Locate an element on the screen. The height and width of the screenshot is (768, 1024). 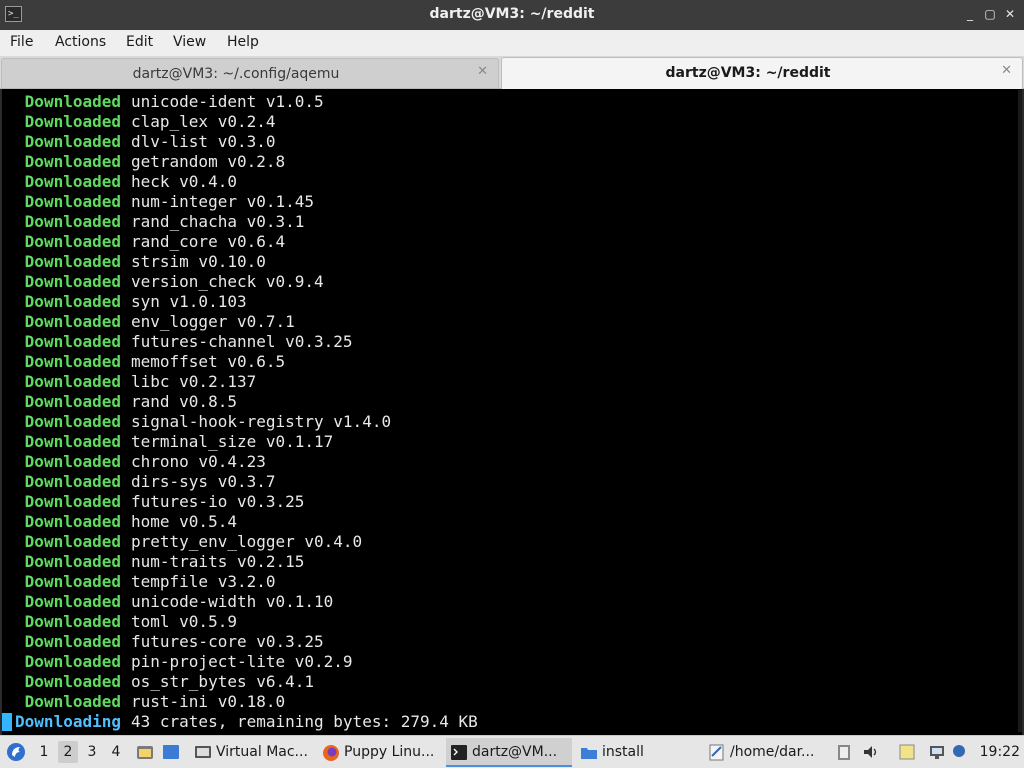
terminal-line: Downloaded clap_lex v0.2.4 is located at coordinates (138, 122).